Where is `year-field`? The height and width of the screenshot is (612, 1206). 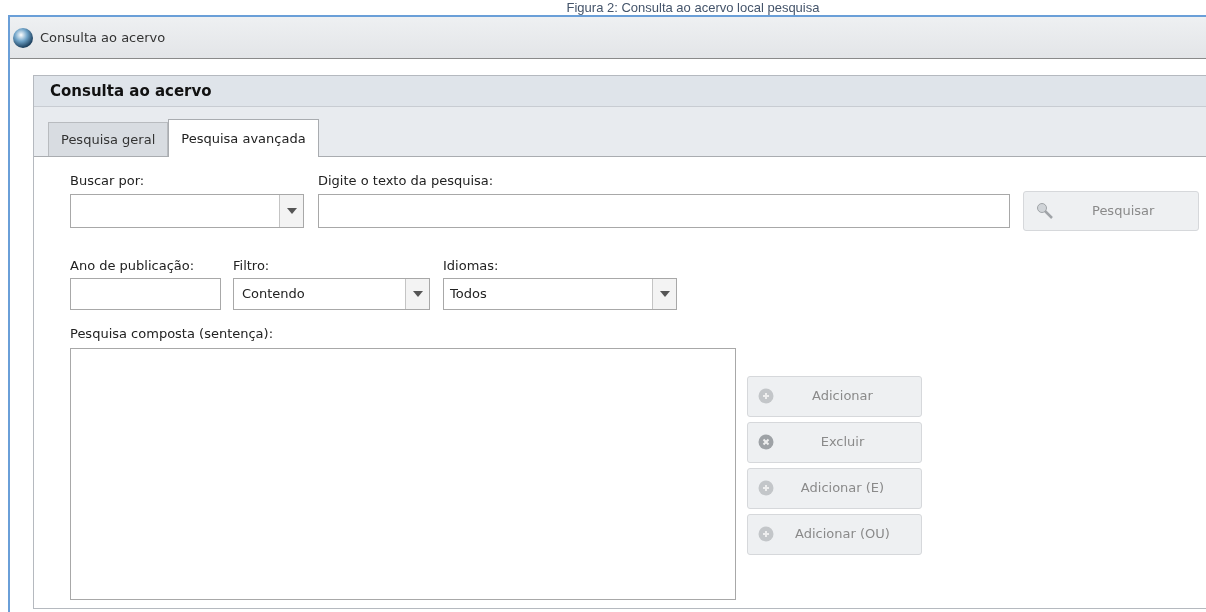
year-field is located at coordinates (145, 294).